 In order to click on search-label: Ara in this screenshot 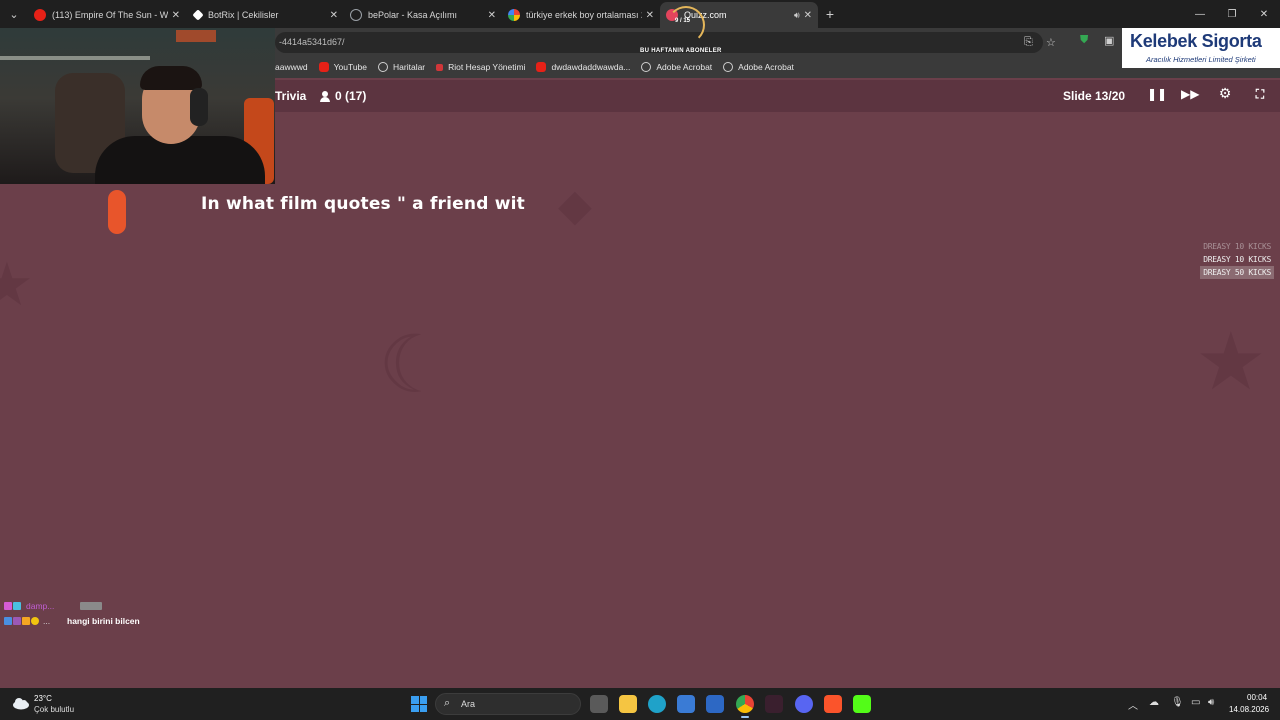, I will do `click(468, 704)`.